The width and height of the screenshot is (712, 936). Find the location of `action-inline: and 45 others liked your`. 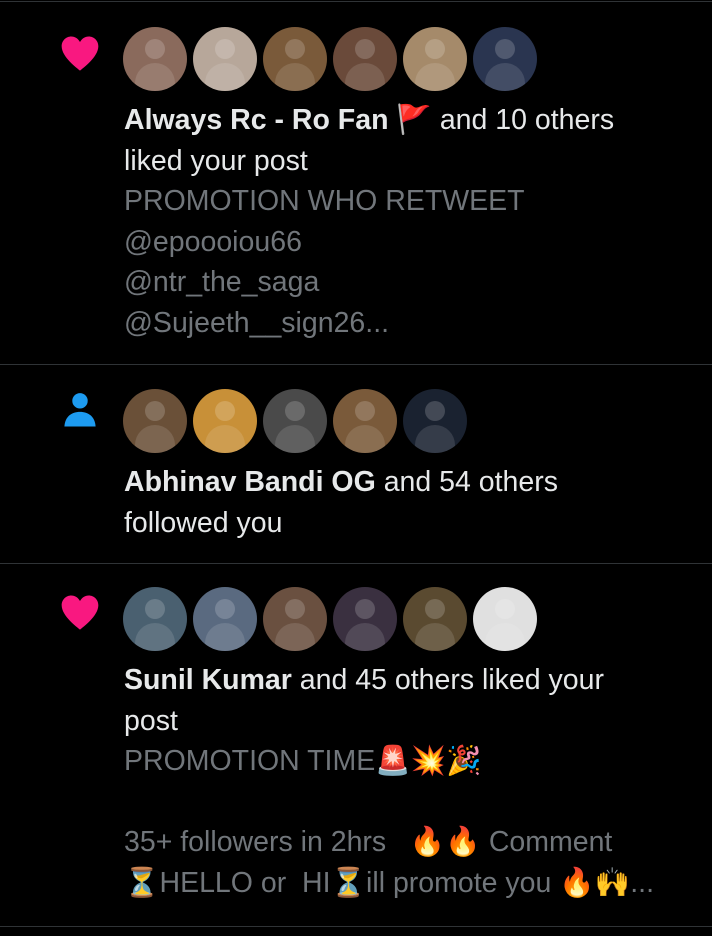

action-inline: and 45 others liked your is located at coordinates (447, 680).